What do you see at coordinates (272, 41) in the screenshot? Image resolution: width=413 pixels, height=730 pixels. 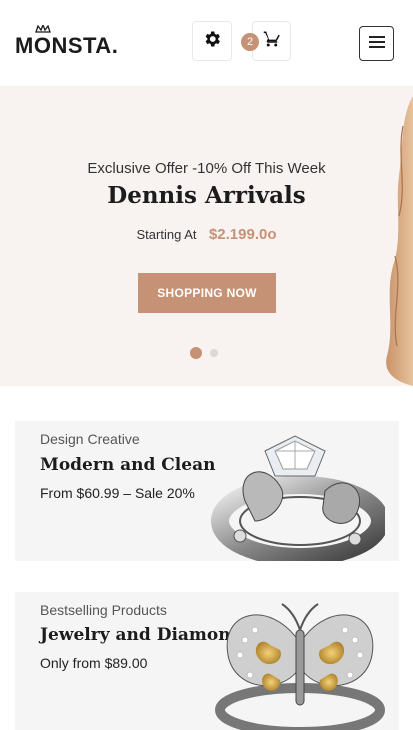 I see `cart-icon` at bounding box center [272, 41].